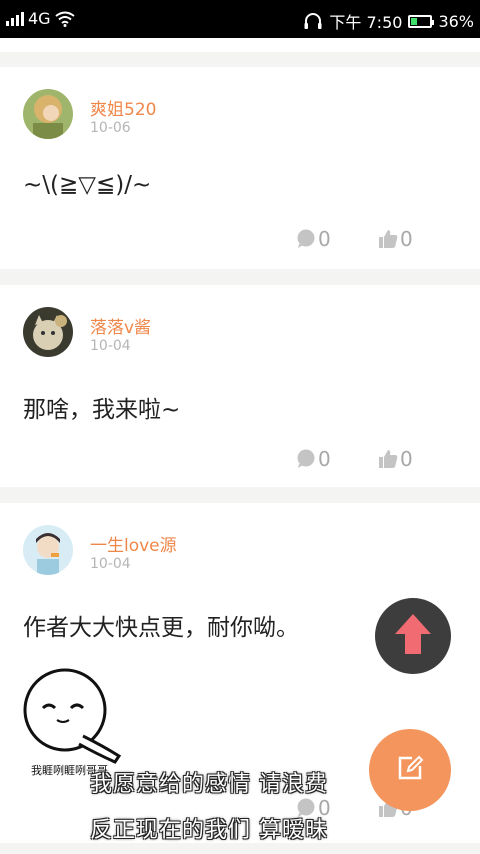 The image size is (480, 854). I want to click on partial-card, so click(240, 45).